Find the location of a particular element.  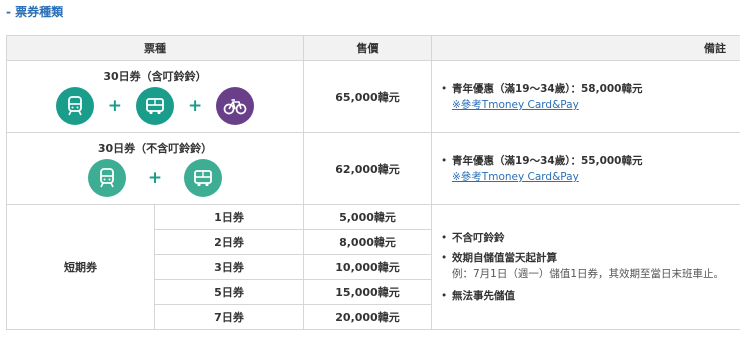

short-pass-price: 20,000韓元 is located at coordinates (367, 317).